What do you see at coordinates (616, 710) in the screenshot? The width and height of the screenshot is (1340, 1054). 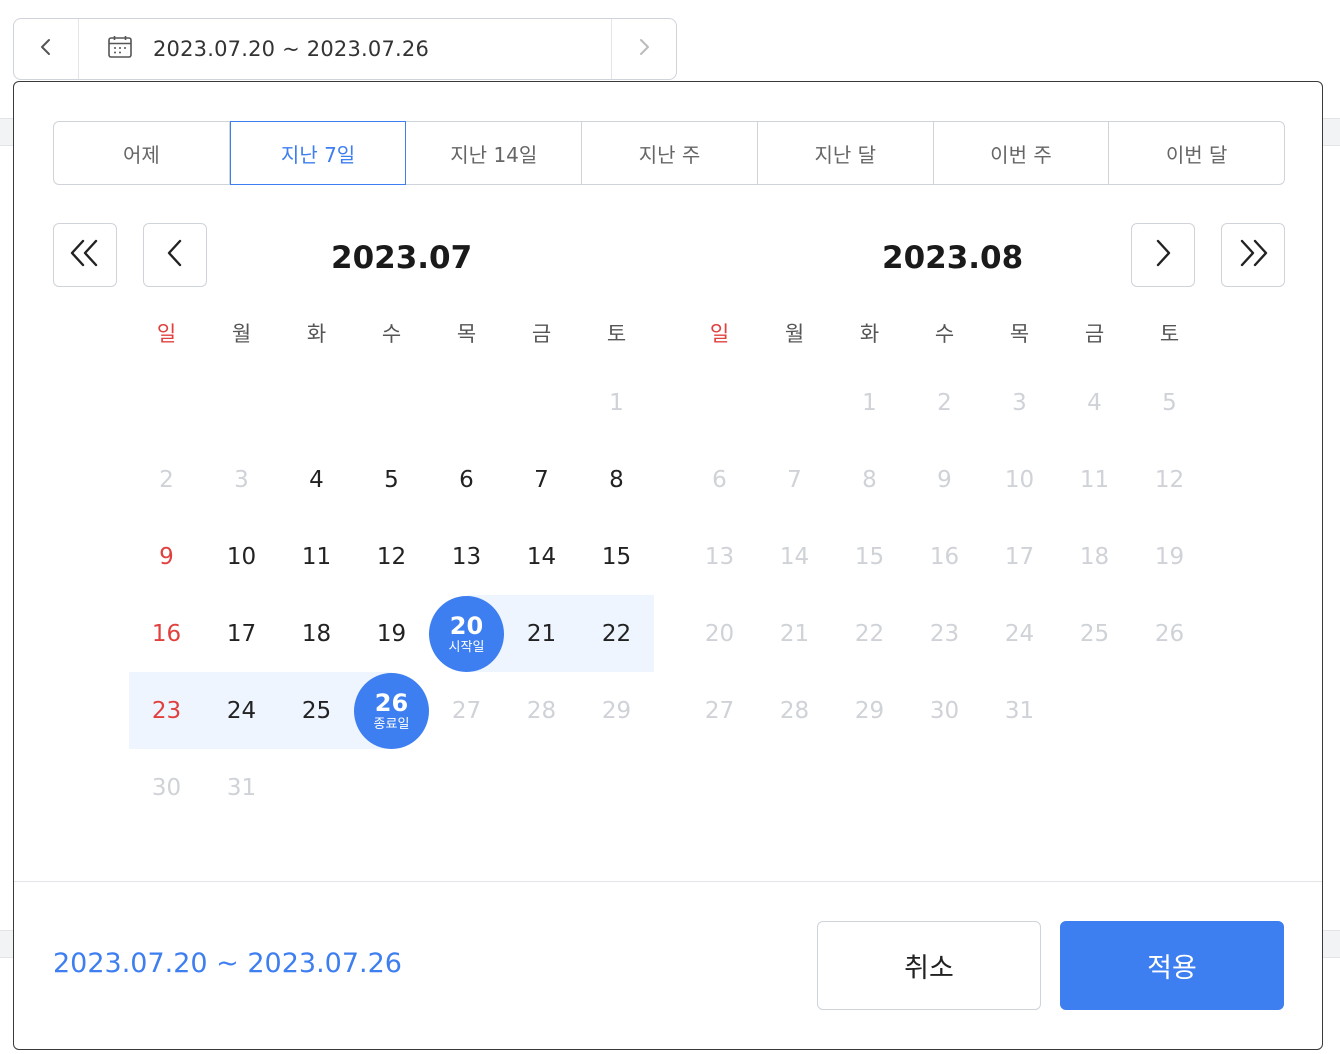 I see `day-cell: 29` at bounding box center [616, 710].